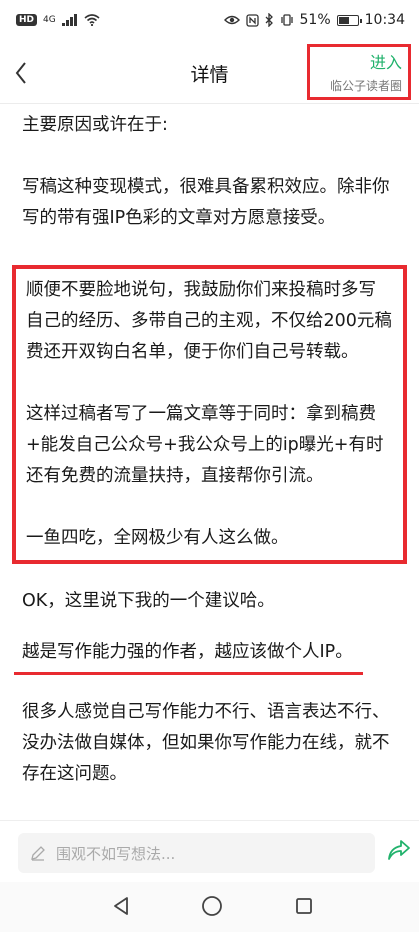 Image resolution: width=419 pixels, height=932 pixels. What do you see at coordinates (157, 538) in the screenshot?
I see `paragraph: 一鱼四吃，全网极少有人这么做。` at bounding box center [157, 538].